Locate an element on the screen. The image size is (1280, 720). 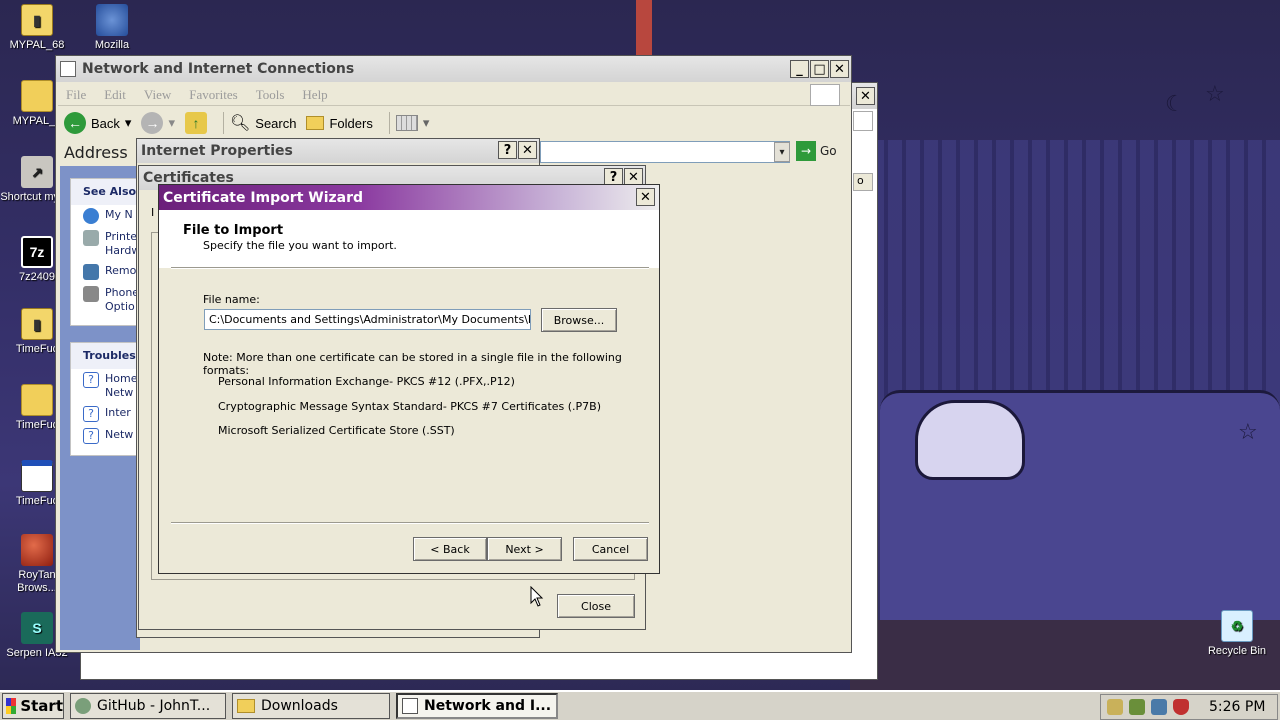
close-button: Close is located at coordinates (596, 606).